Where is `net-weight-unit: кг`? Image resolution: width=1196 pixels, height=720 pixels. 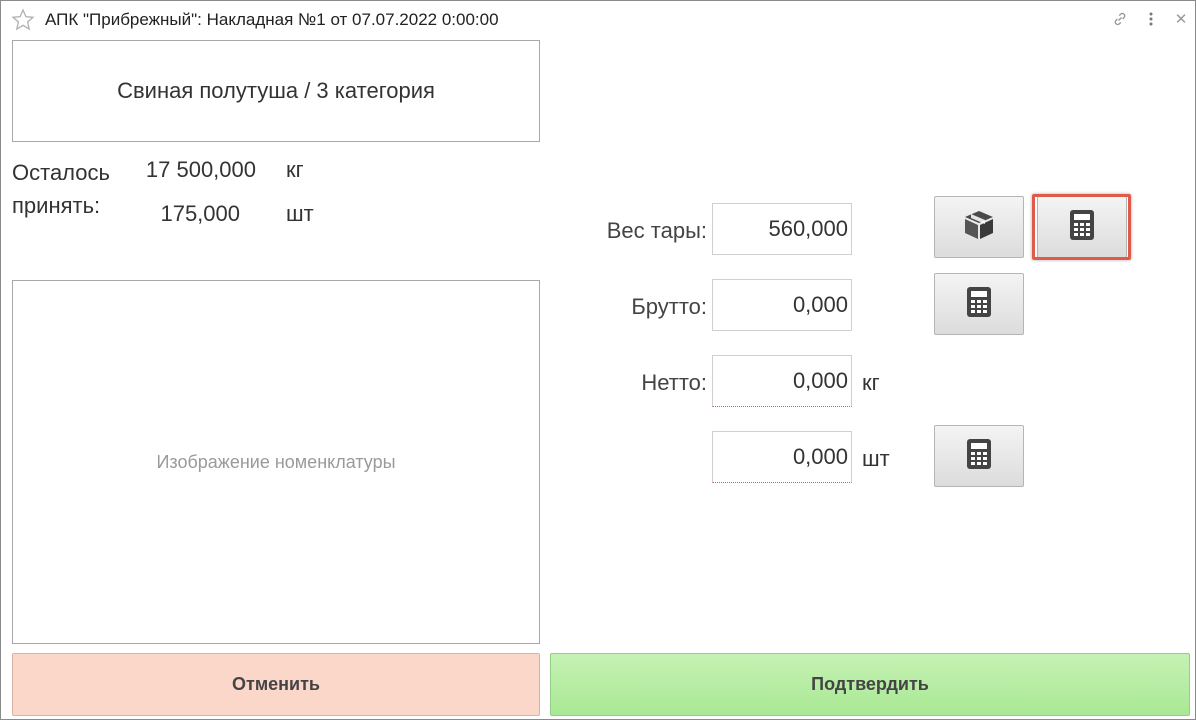 net-weight-unit: кг is located at coordinates (871, 382).